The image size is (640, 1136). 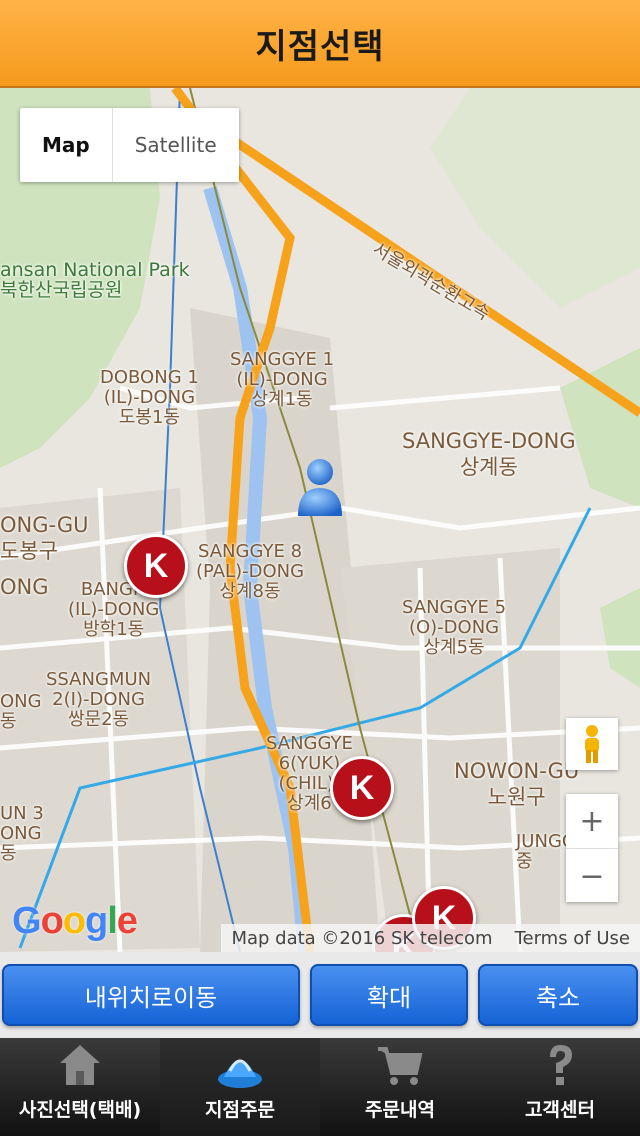 I want to click on google-logo-letter: l, so click(x=112, y=921).